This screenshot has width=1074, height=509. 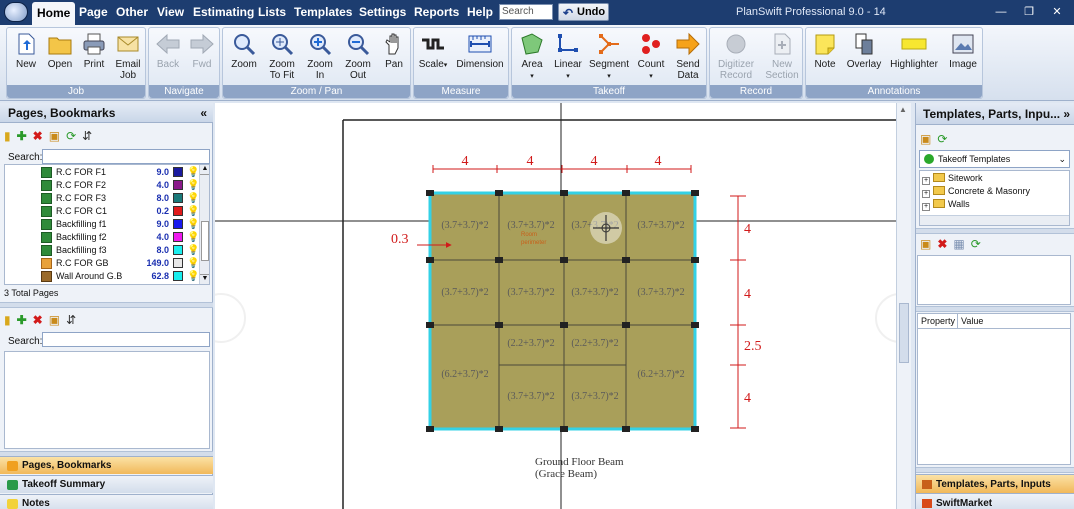 What do you see at coordinates (358, 58) in the screenshot?
I see `zoom-out-button: Zoom Out` at bounding box center [358, 58].